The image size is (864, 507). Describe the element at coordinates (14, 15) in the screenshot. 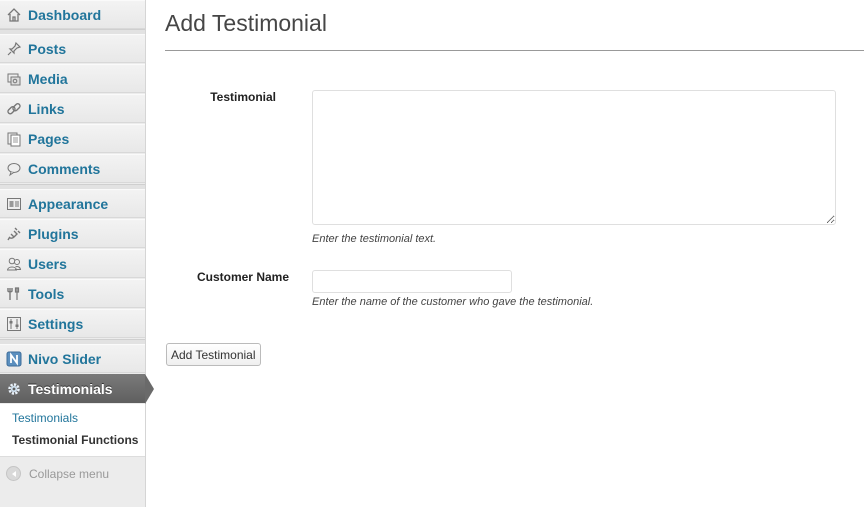

I see `home-icon` at that location.